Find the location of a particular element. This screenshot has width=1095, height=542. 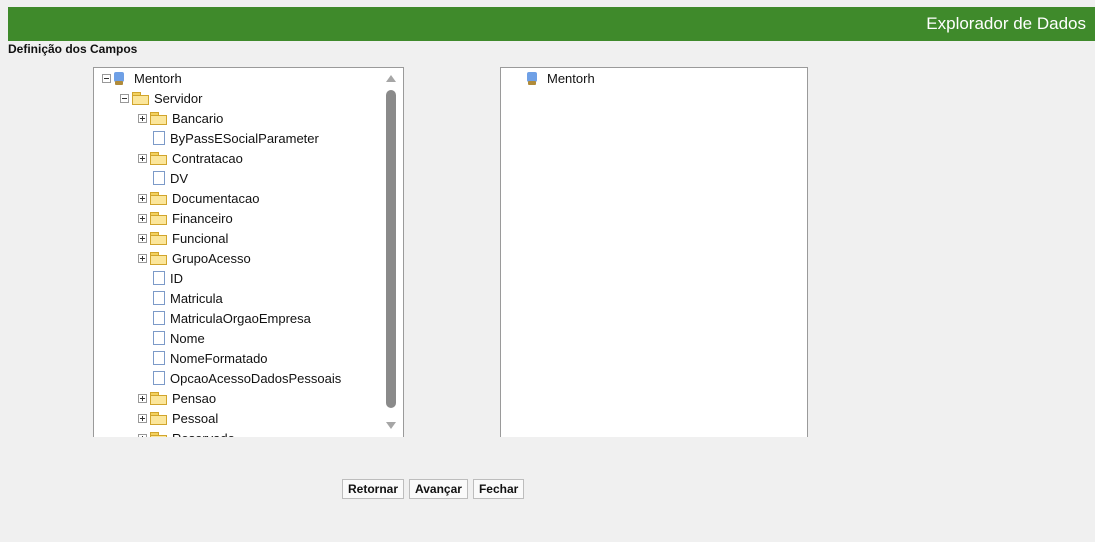

tree-node-label: GrupoAcesso is located at coordinates (211, 258).